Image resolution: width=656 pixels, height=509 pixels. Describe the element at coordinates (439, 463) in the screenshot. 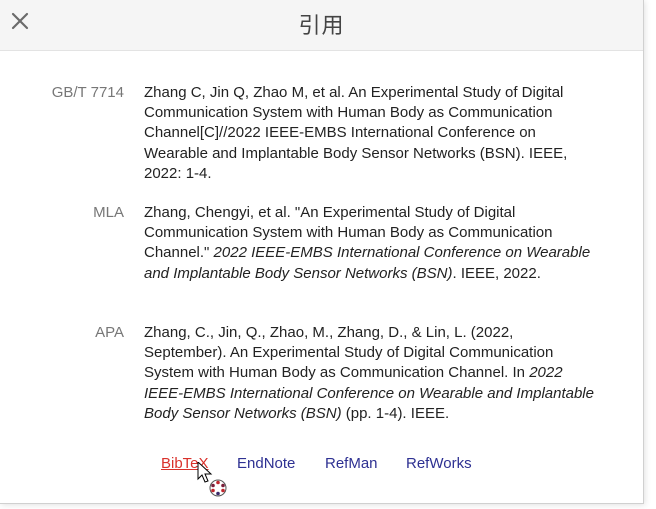

I see `export-refworks-link: RefWorks` at that location.